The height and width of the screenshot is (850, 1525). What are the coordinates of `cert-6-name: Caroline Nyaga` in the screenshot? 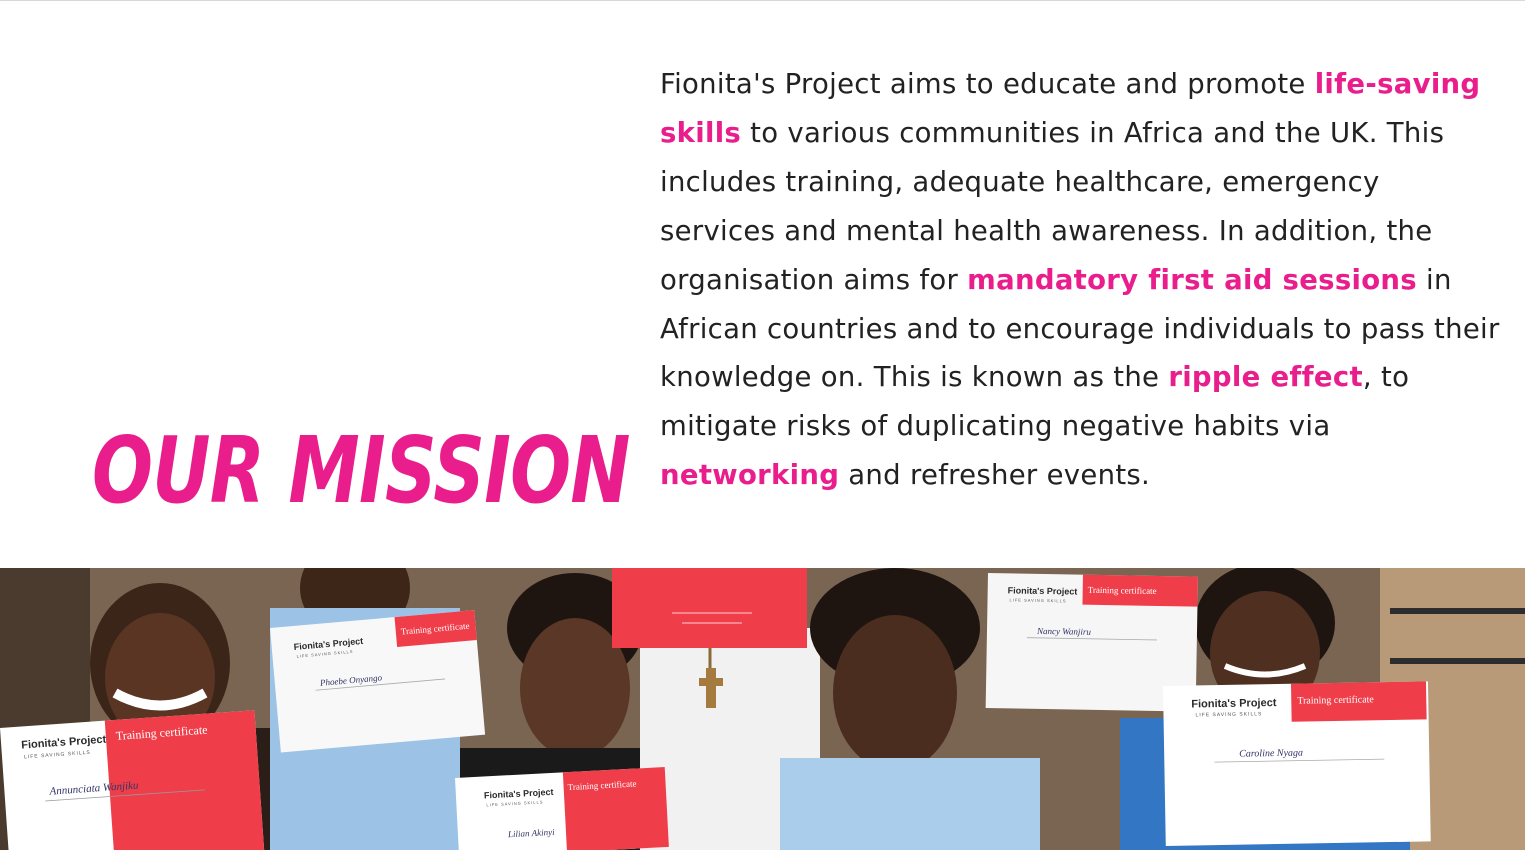 It's located at (1271, 754).